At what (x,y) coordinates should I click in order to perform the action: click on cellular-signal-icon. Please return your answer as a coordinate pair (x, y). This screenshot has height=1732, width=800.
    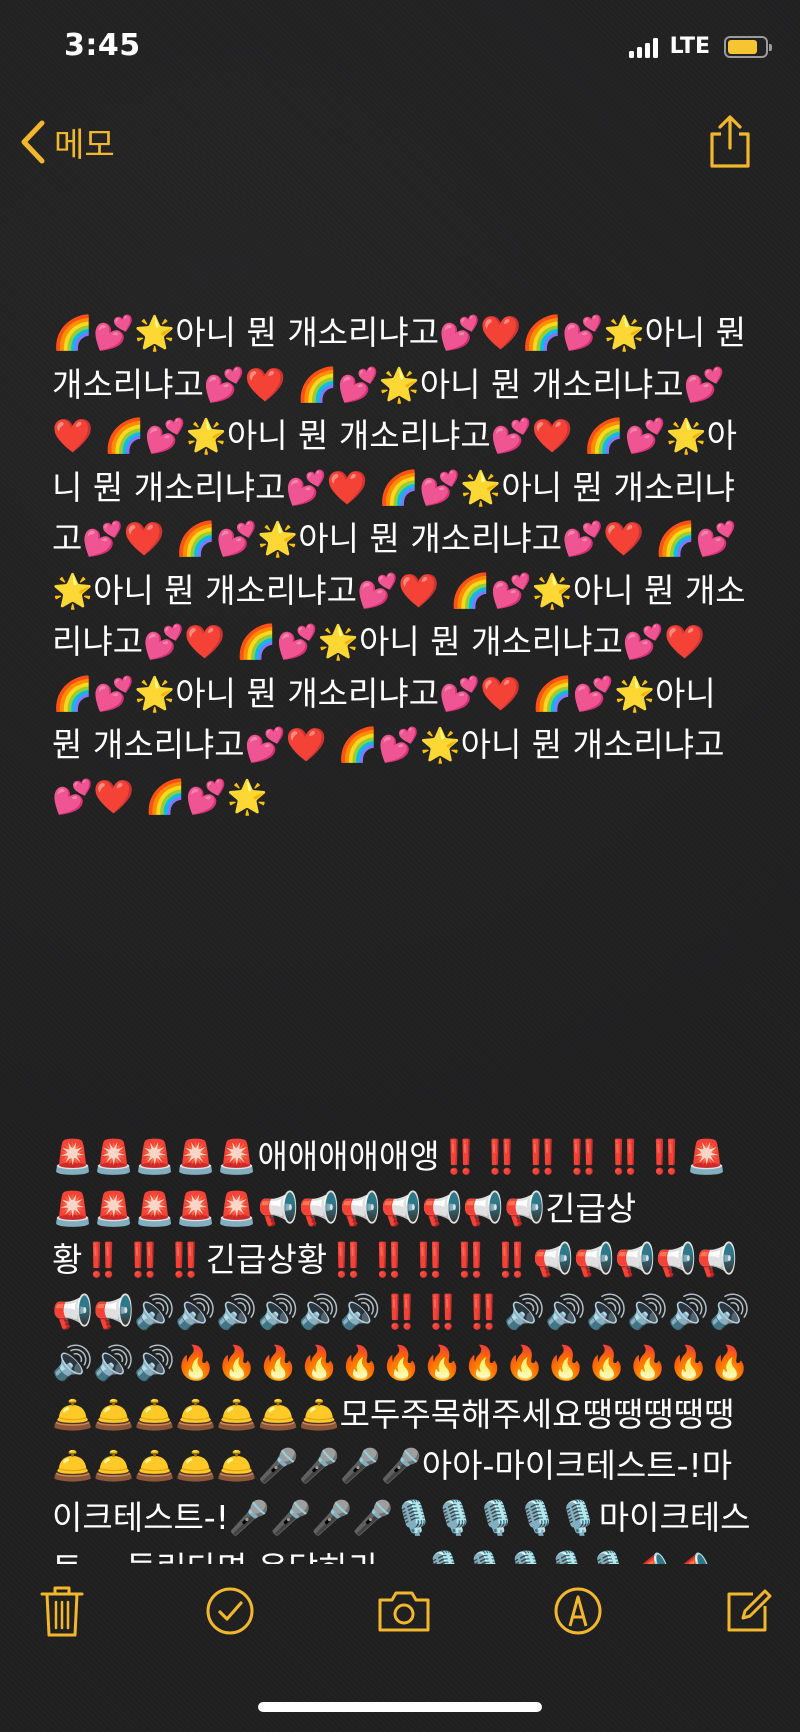
    Looking at the image, I should click on (643, 47).